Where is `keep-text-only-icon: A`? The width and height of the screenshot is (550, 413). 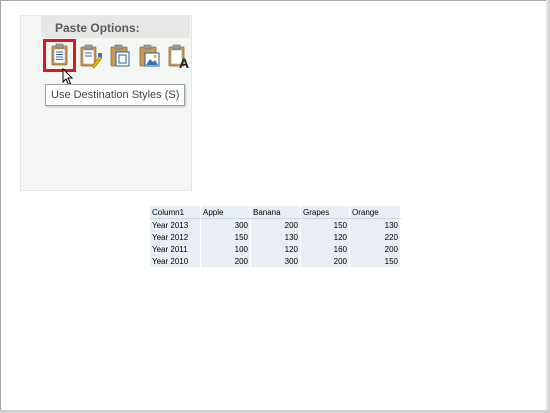 keep-text-only-icon: A is located at coordinates (179, 56).